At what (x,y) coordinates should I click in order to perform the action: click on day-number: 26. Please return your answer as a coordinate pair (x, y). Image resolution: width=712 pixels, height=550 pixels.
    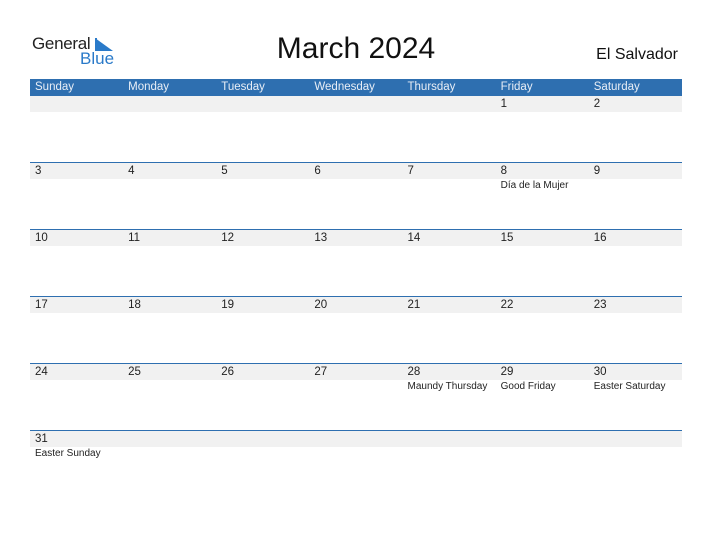
    Looking at the image, I should click on (228, 372).